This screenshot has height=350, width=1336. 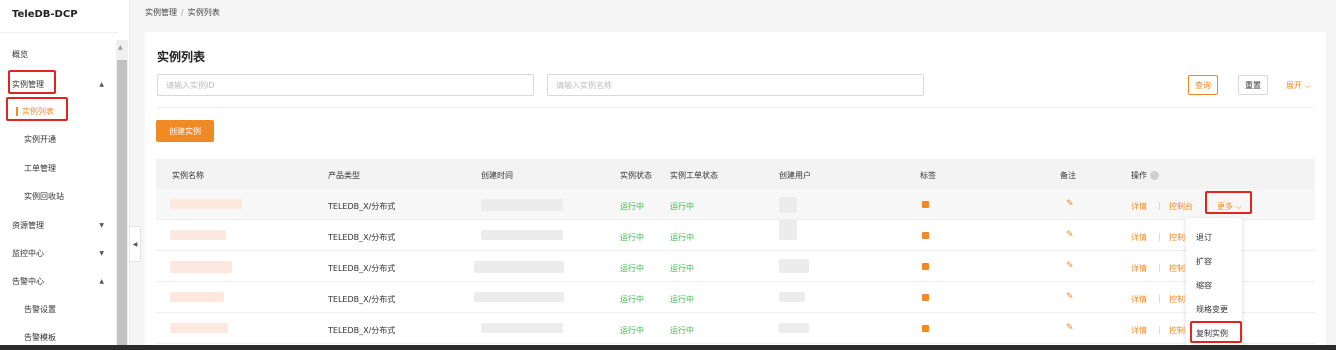 I want to click on column-header-product-type: 产品类型, so click(x=344, y=175).